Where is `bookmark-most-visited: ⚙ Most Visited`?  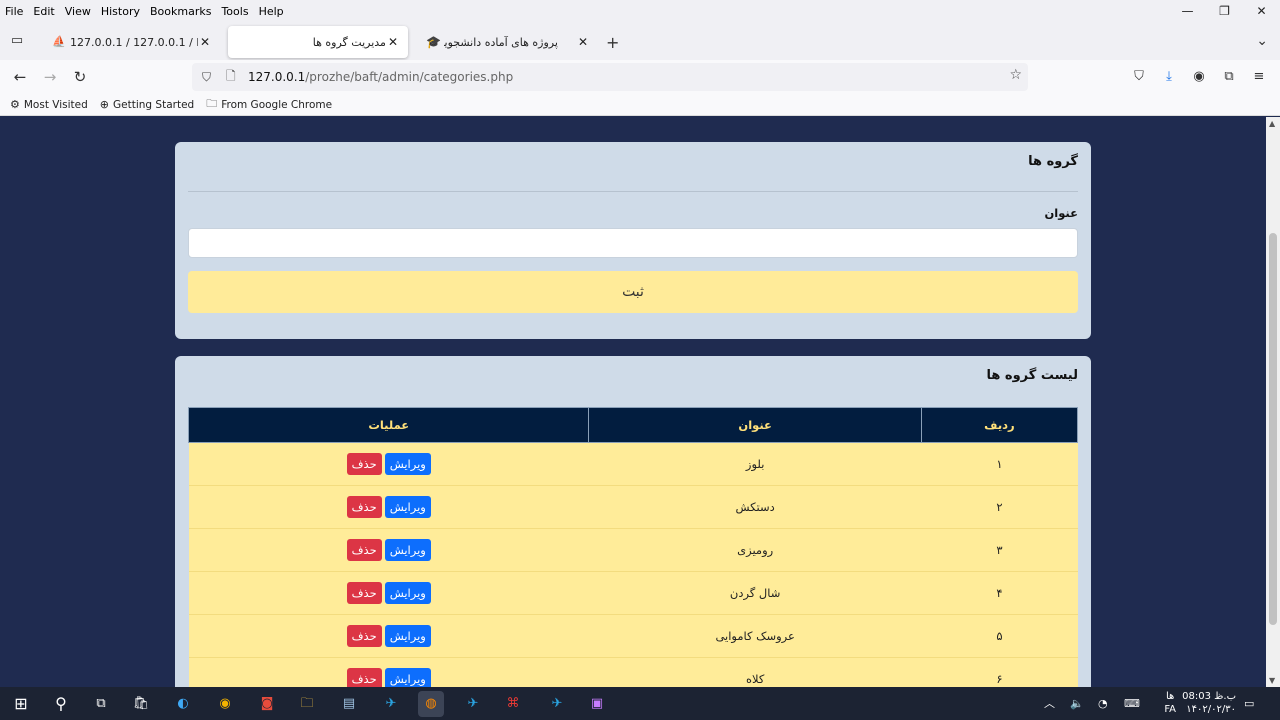
bookmark-most-visited: ⚙ Most Visited is located at coordinates (49, 104).